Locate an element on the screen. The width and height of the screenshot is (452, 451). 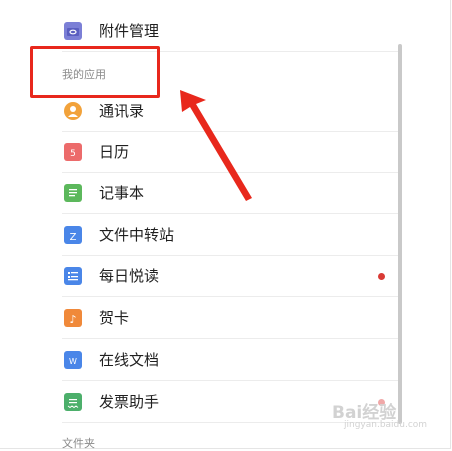
watermark-url: jingyan.baidu.com is located at coordinates (386, 425).